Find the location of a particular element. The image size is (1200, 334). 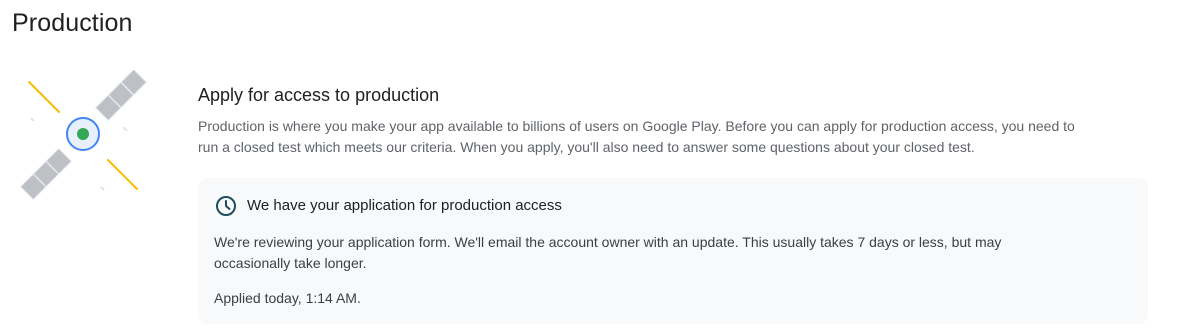

satellite-illustration is located at coordinates (84, 135).